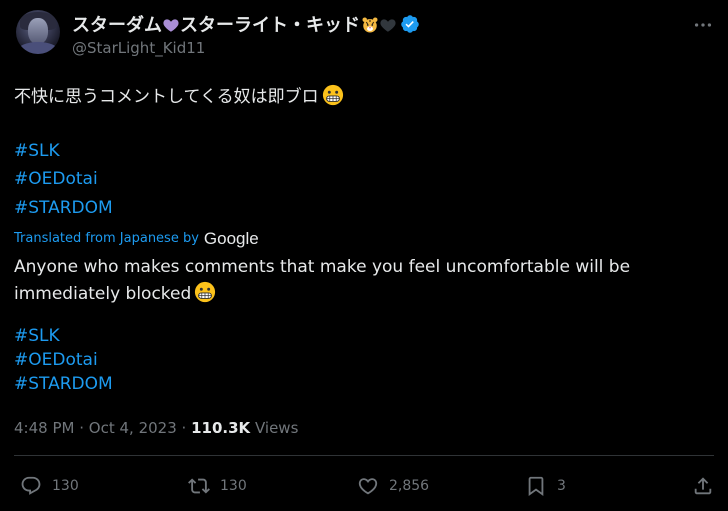  Describe the element at coordinates (221, 428) in the screenshot. I see `views-count: 110.3K` at that location.